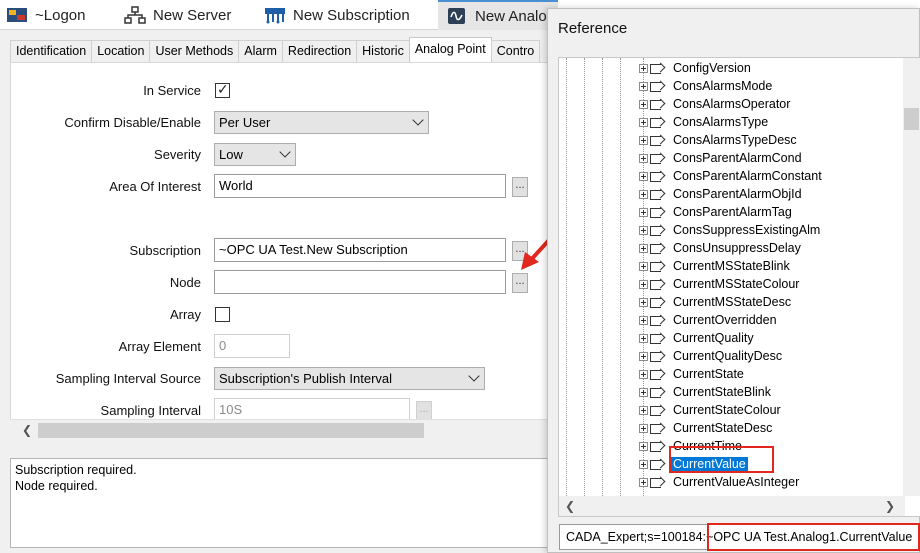 This screenshot has height=553, width=920. I want to click on array-checkbox, so click(222, 314).